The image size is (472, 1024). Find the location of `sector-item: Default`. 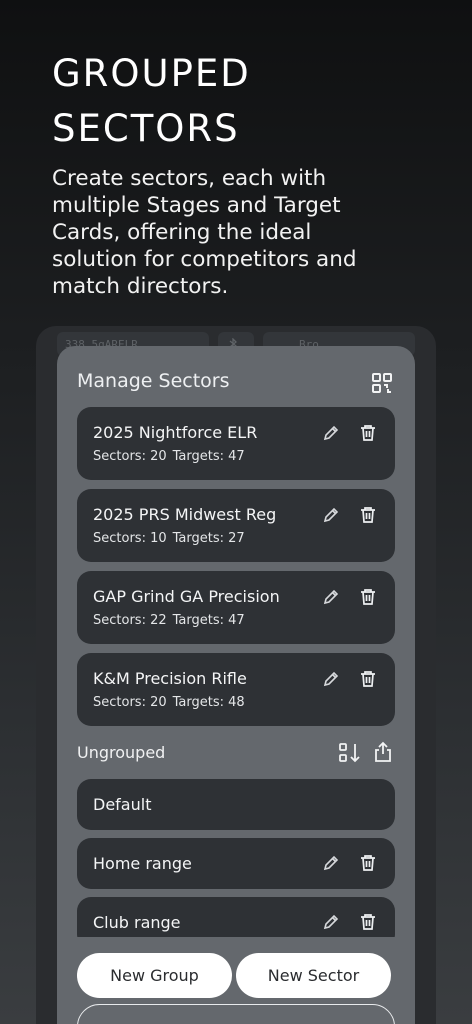

sector-item: Default is located at coordinates (236, 804).